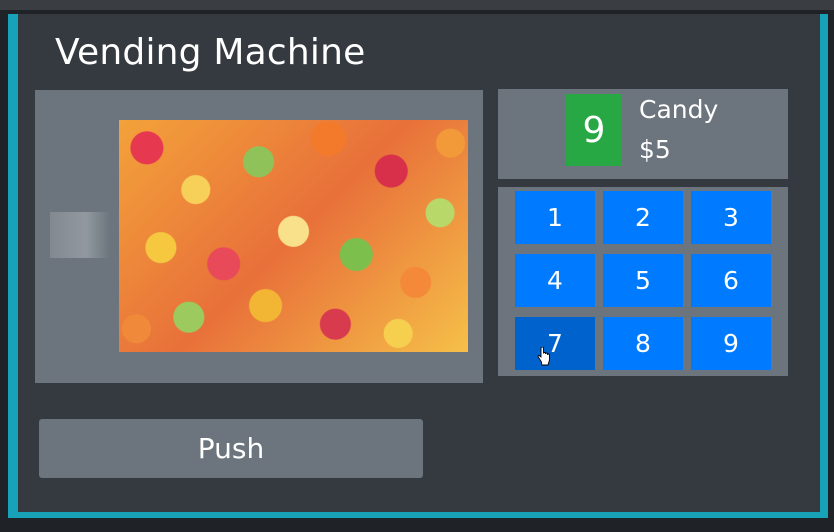  What do you see at coordinates (679, 109) in the screenshot?
I see `product-name: Candy` at bounding box center [679, 109].